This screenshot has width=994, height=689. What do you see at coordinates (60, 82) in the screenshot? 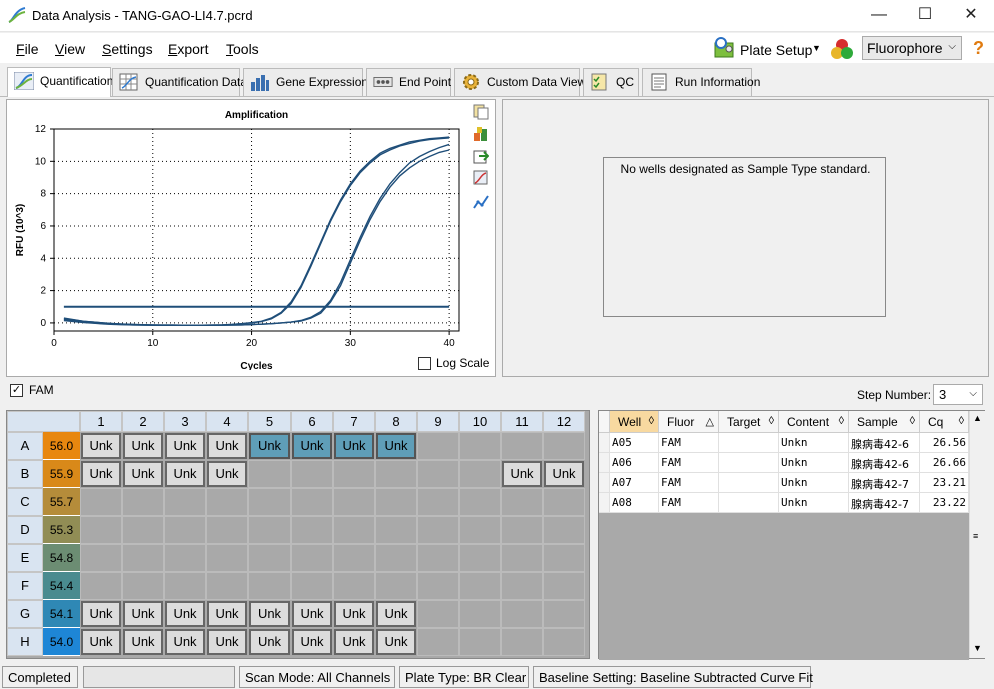
I see `tab-quantification: Quantification` at bounding box center [60, 82].